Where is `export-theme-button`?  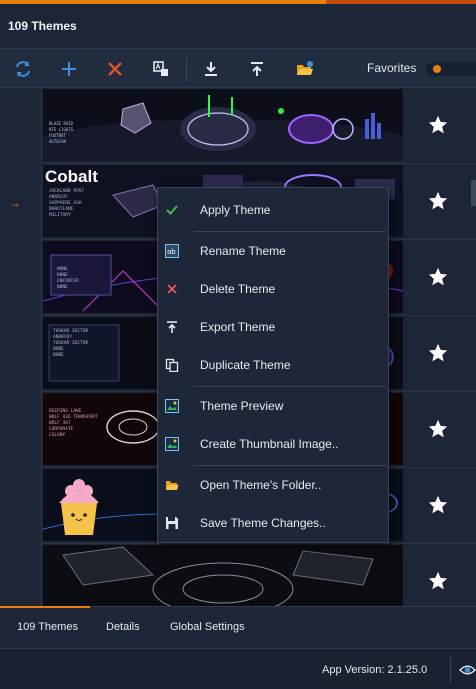
export-theme-button is located at coordinates (257, 69).